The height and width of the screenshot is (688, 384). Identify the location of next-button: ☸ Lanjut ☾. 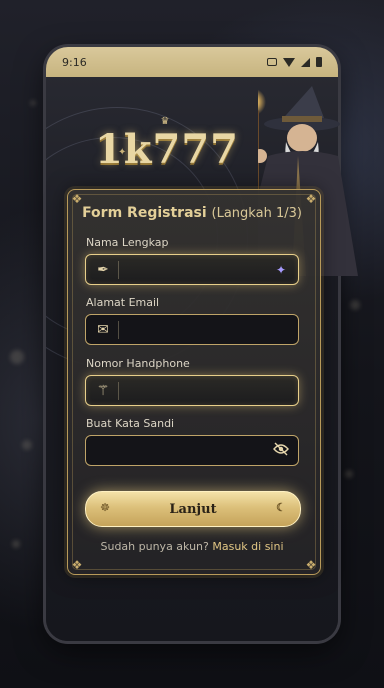
(193, 509).